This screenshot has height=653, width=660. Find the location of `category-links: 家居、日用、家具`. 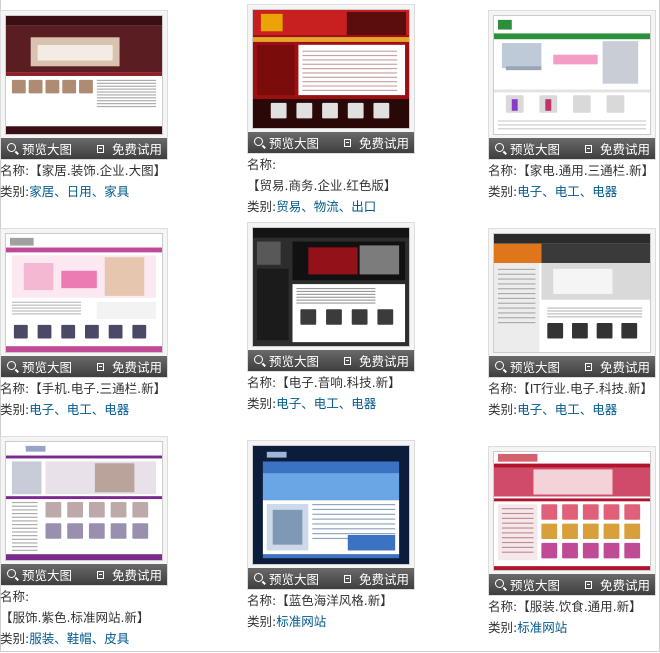

category-links: 家居、日用、家具 is located at coordinates (79, 191).